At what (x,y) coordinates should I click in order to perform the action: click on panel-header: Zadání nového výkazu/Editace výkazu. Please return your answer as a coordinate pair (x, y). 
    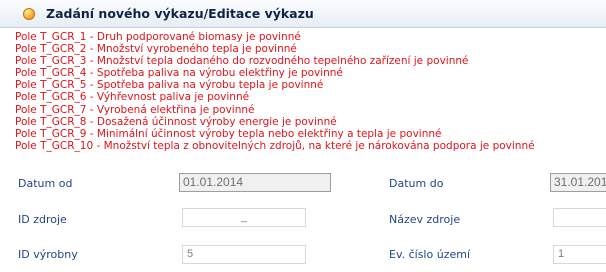
    Looking at the image, I should click on (303, 14).